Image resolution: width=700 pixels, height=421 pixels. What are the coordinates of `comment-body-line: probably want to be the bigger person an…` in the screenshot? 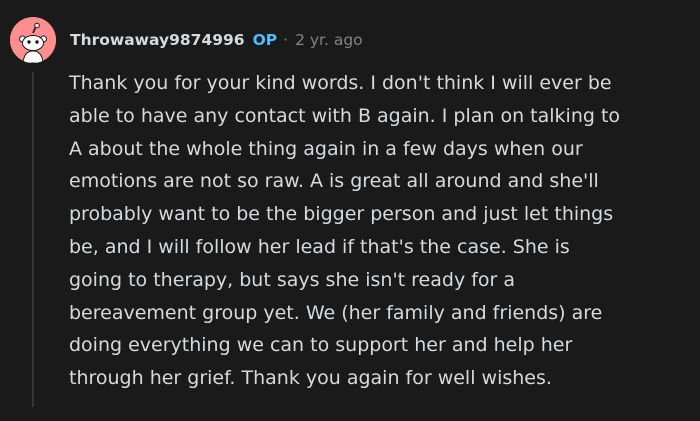 It's located at (341, 214).